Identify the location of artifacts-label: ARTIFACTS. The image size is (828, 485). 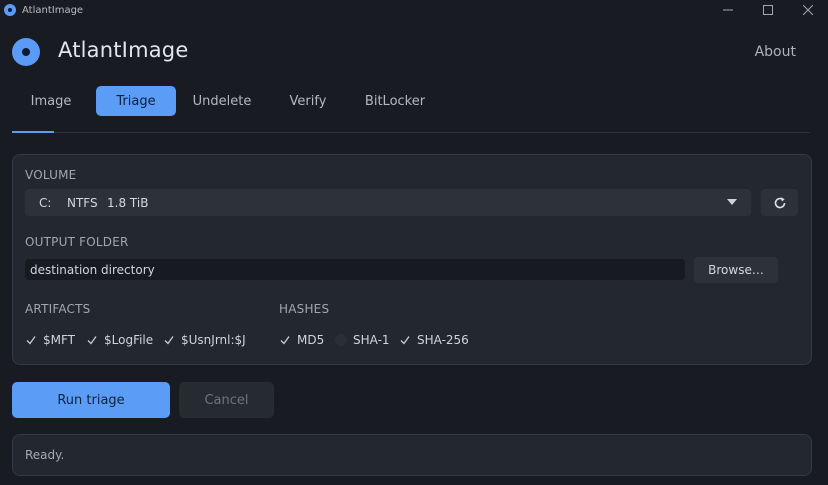
(58, 309).